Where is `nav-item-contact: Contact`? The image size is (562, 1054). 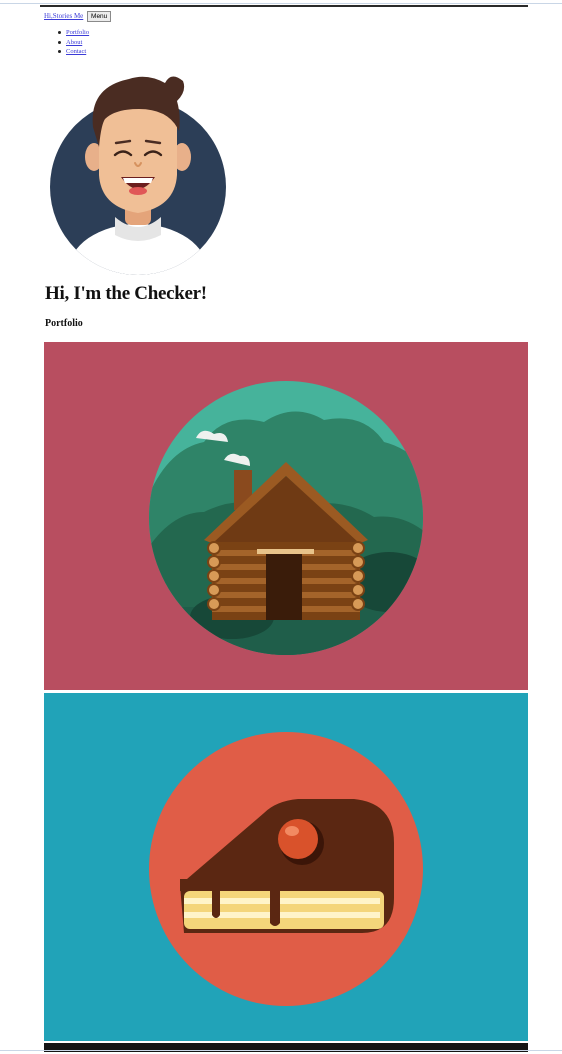
nav-item-contact: Contact is located at coordinates (73, 52).